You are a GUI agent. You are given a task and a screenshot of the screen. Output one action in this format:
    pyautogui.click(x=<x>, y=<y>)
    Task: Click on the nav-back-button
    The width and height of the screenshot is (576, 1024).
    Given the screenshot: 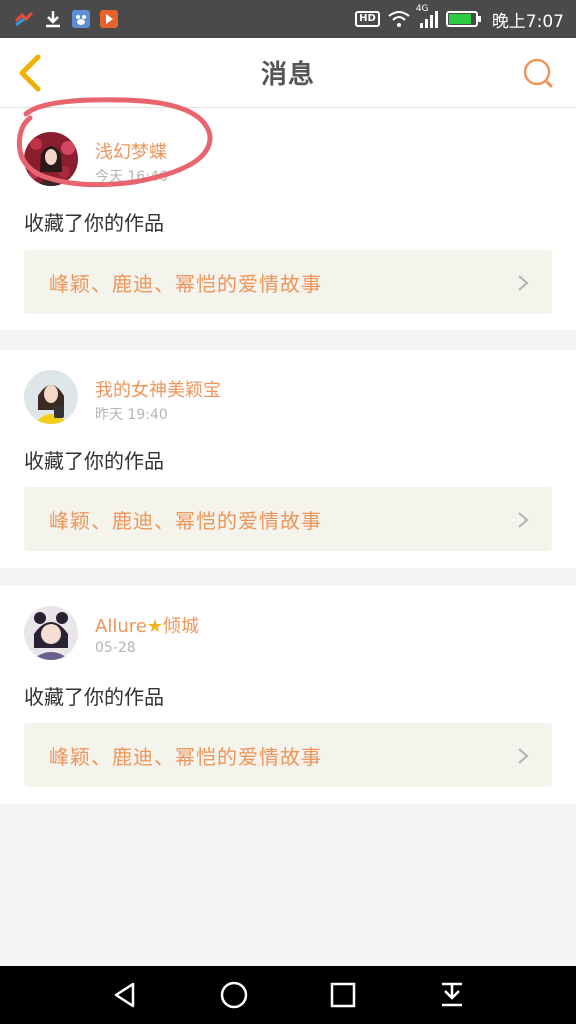 What is the action you would take?
    pyautogui.click(x=125, y=995)
    